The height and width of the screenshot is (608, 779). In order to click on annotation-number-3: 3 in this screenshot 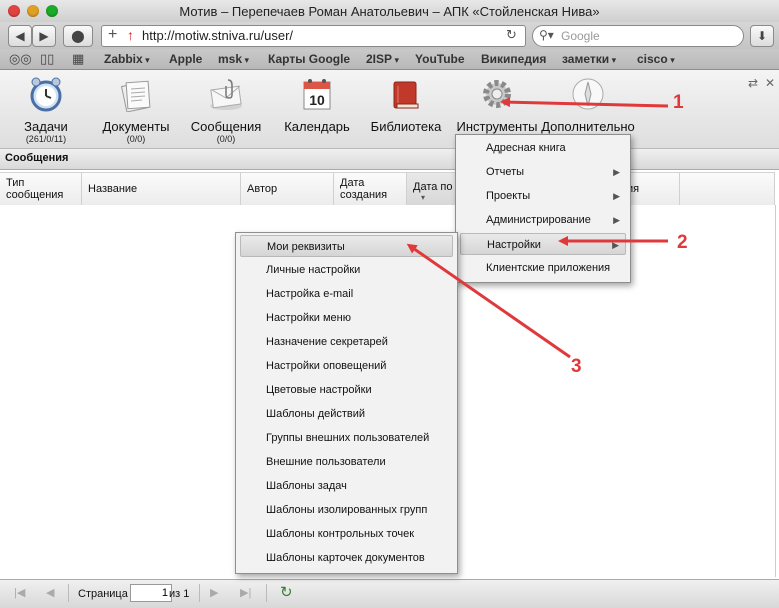, I will do `click(576, 366)`.